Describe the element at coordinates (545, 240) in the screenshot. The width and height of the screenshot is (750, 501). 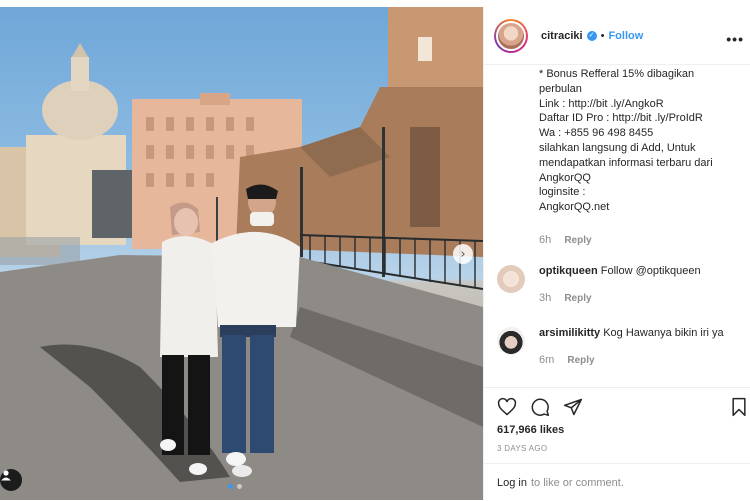
I see `caption-time: 6h` at that location.